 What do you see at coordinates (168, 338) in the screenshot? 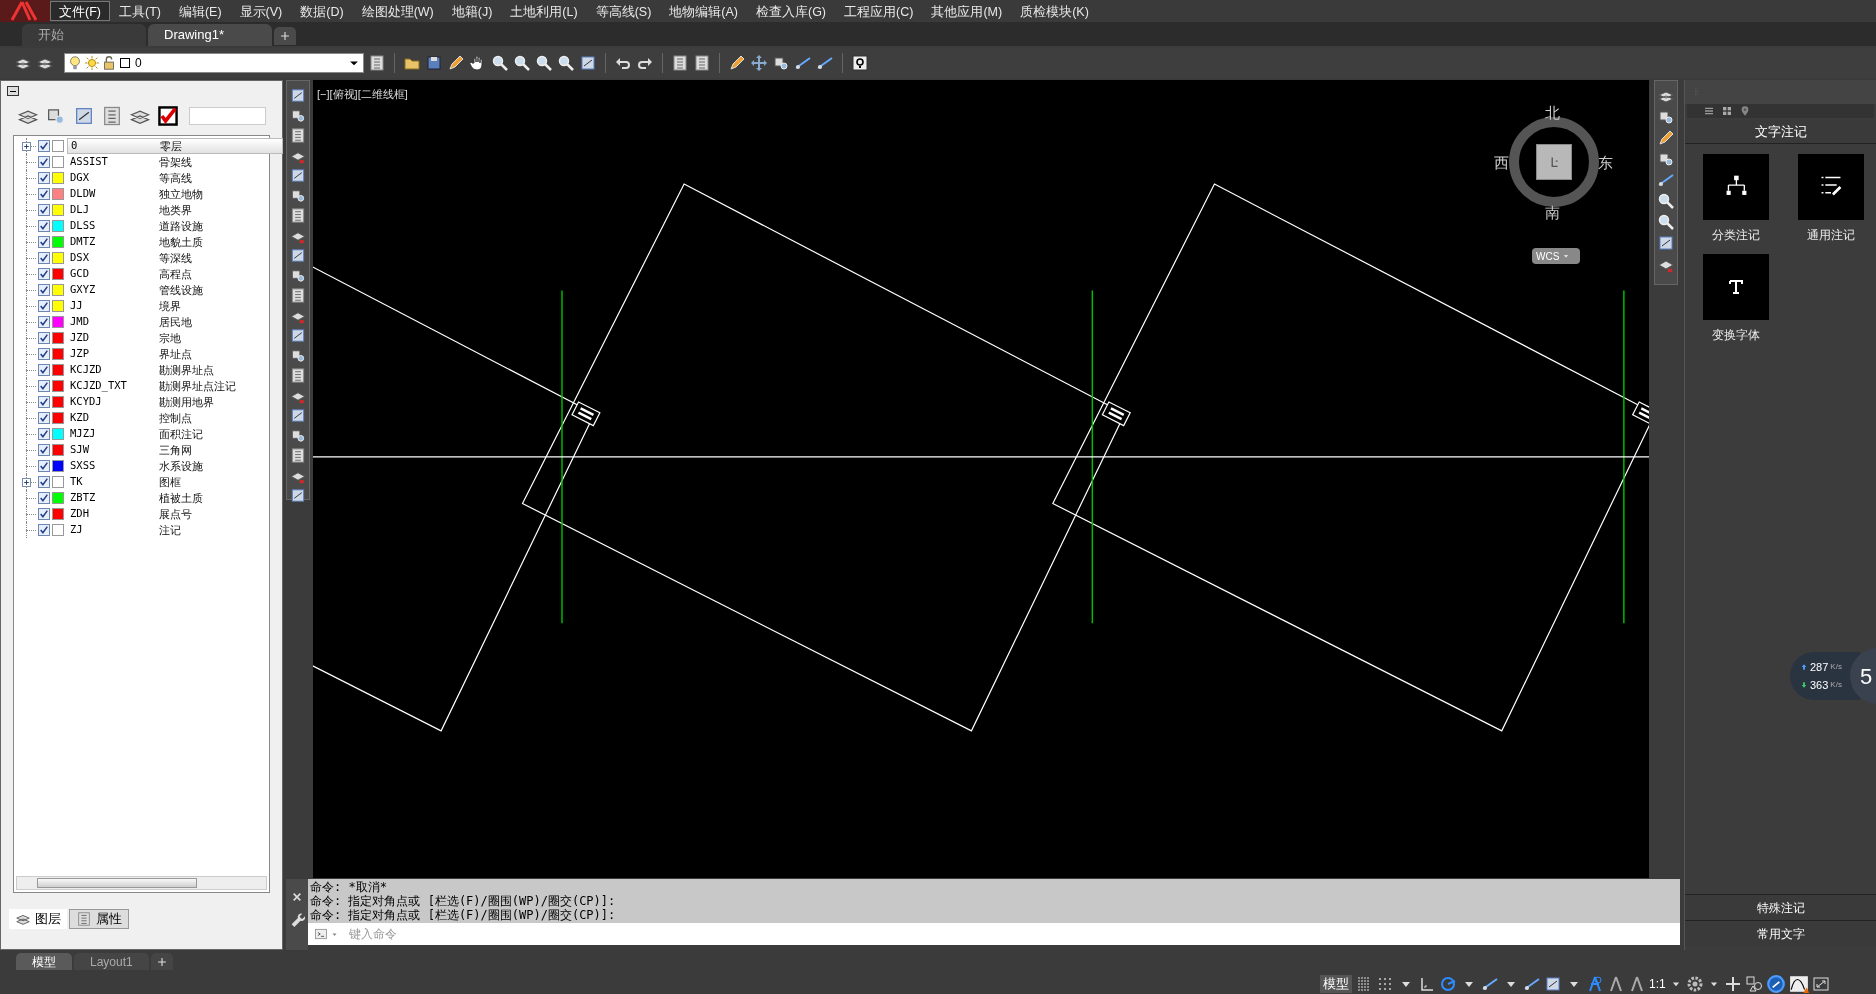
I see `layer-row: JZD 宗地` at bounding box center [168, 338].